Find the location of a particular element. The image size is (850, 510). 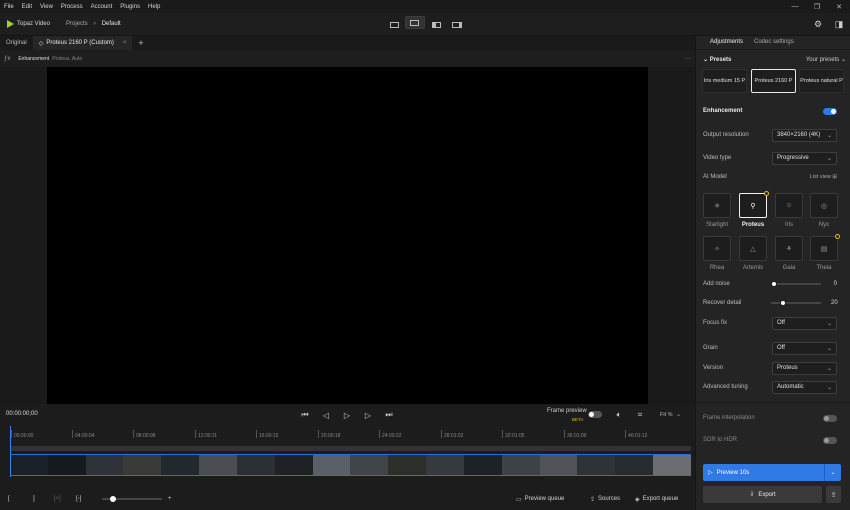

close-window-button: ✕ is located at coordinates (839, 6).